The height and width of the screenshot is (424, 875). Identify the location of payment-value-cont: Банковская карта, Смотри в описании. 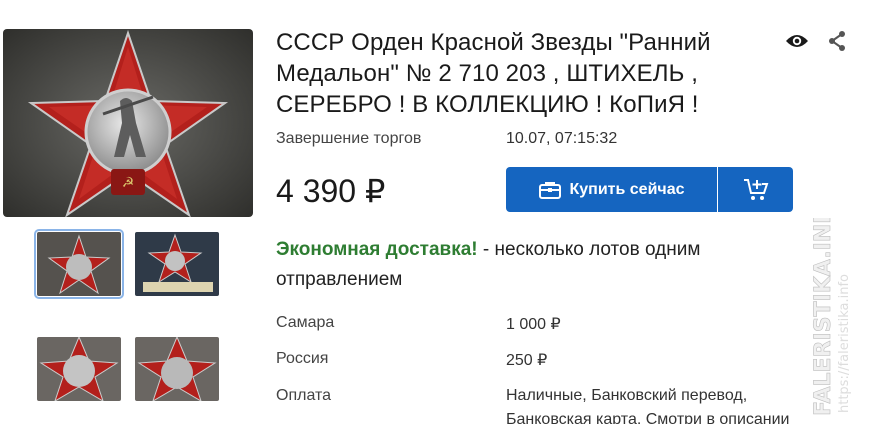
(648, 417).